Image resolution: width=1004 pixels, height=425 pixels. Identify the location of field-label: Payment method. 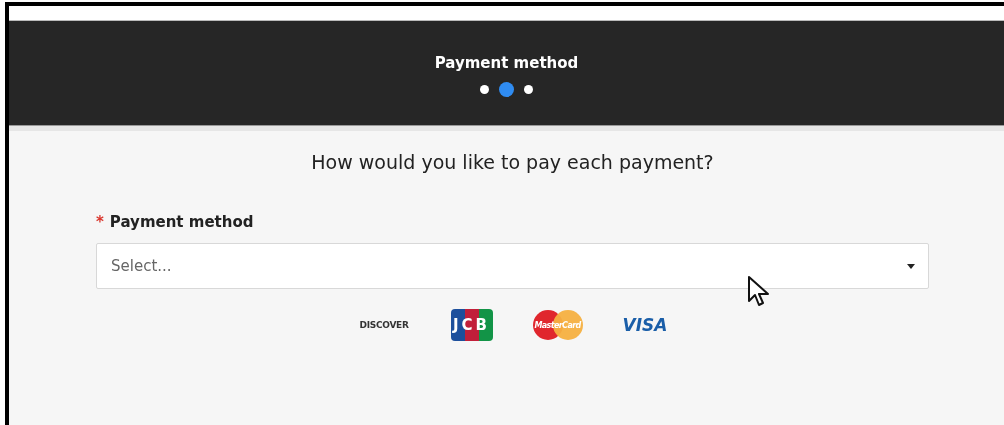
(181, 222).